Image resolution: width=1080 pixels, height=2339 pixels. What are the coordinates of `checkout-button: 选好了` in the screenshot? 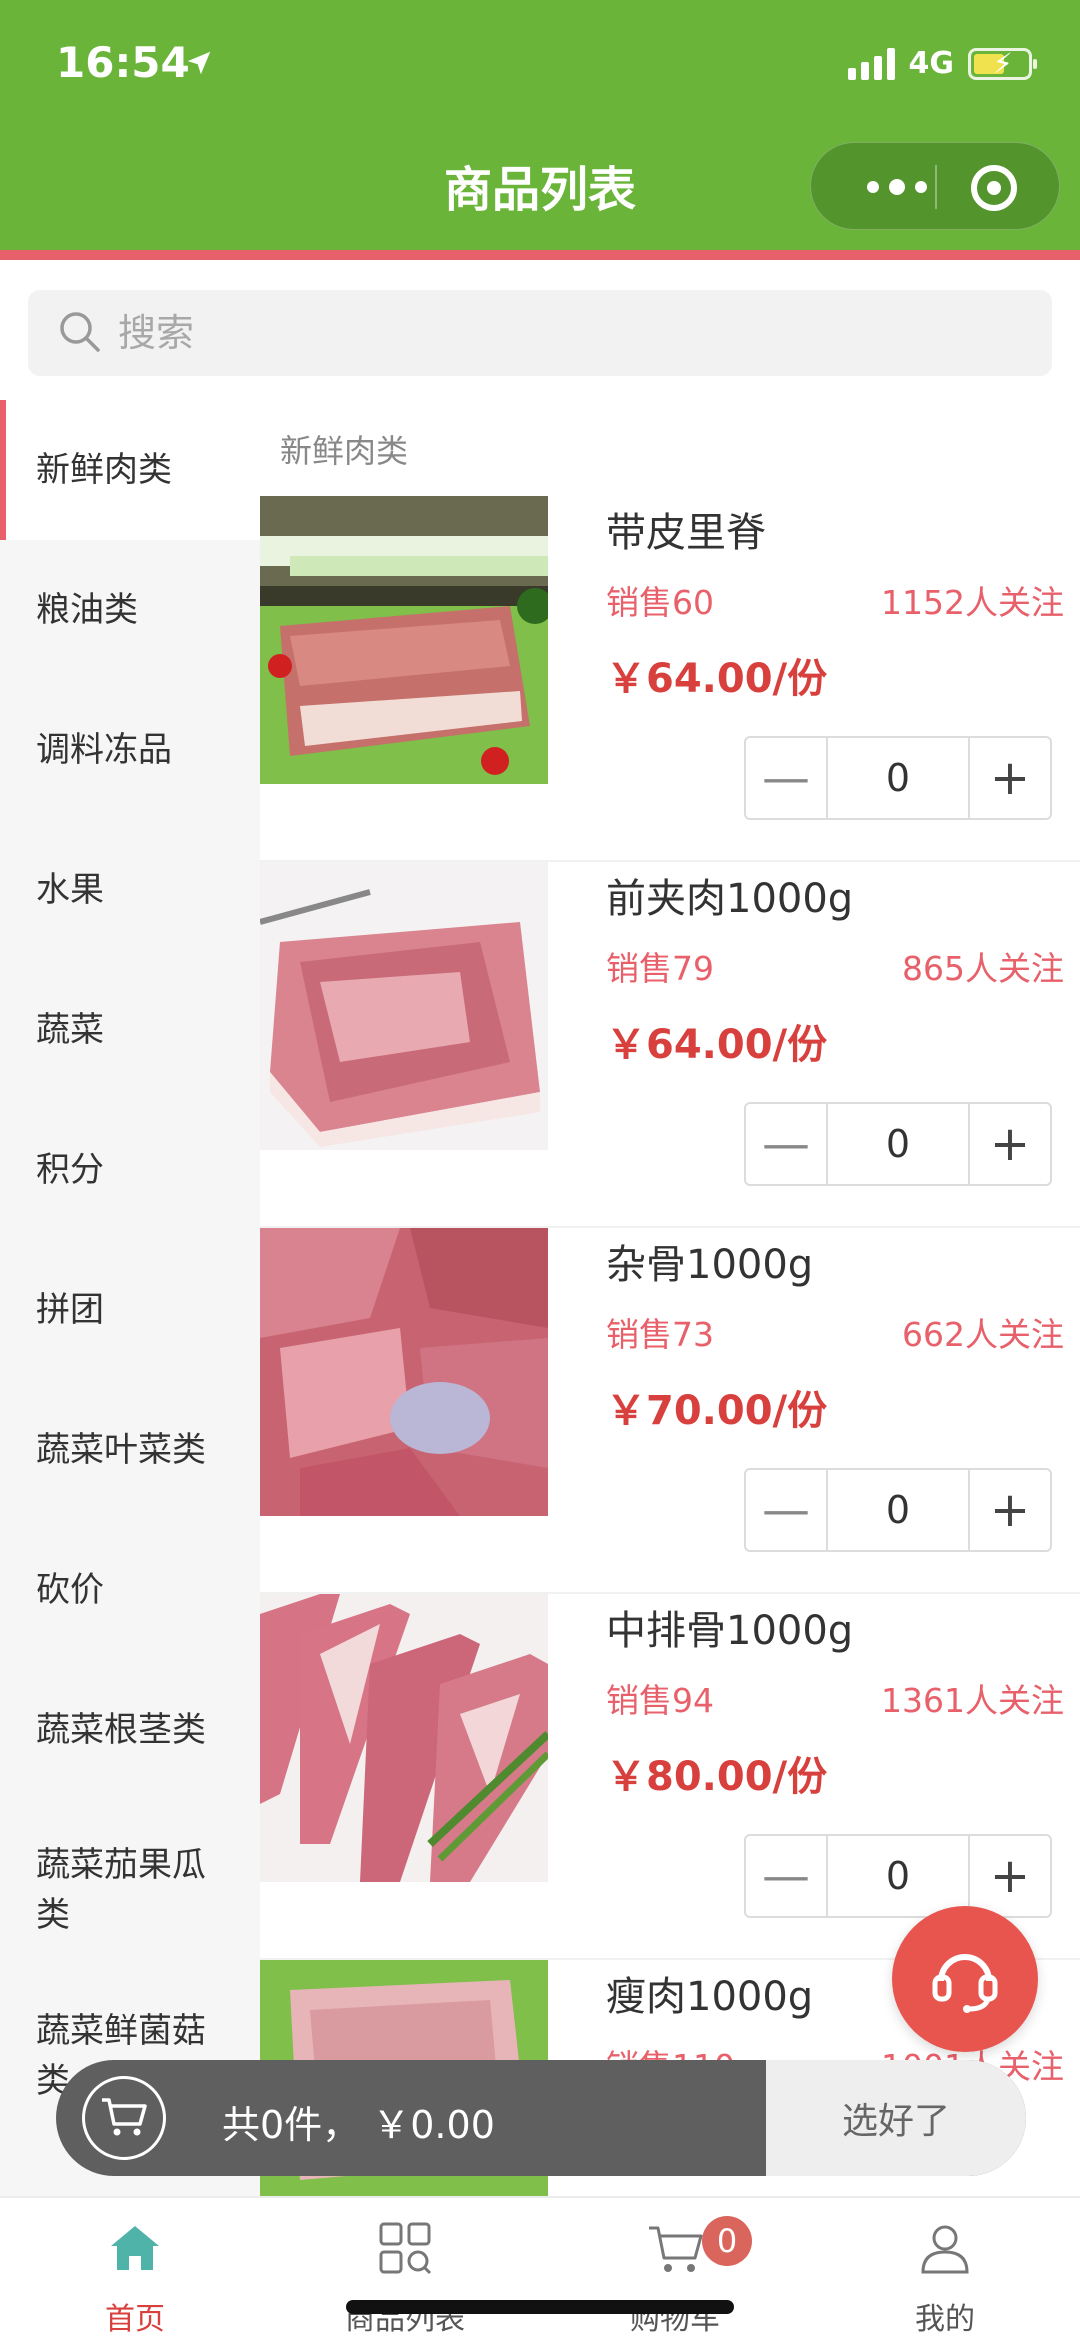 It's located at (896, 2118).